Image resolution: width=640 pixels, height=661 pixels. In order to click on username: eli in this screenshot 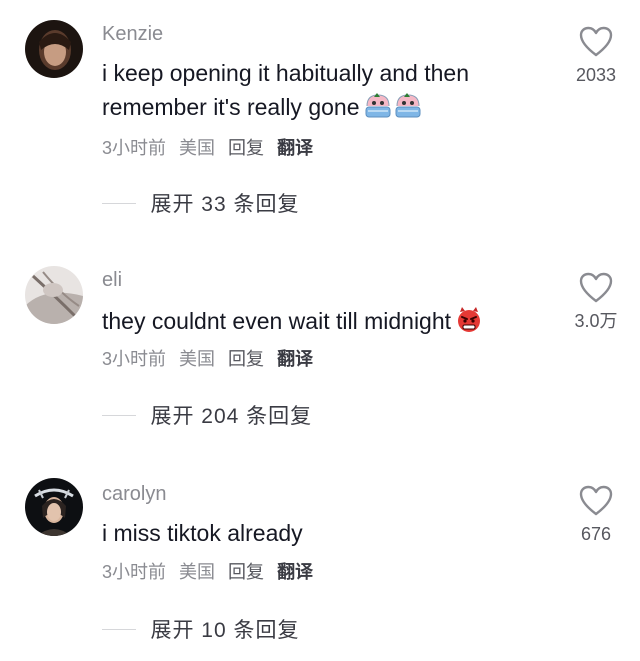, I will do `click(112, 280)`.